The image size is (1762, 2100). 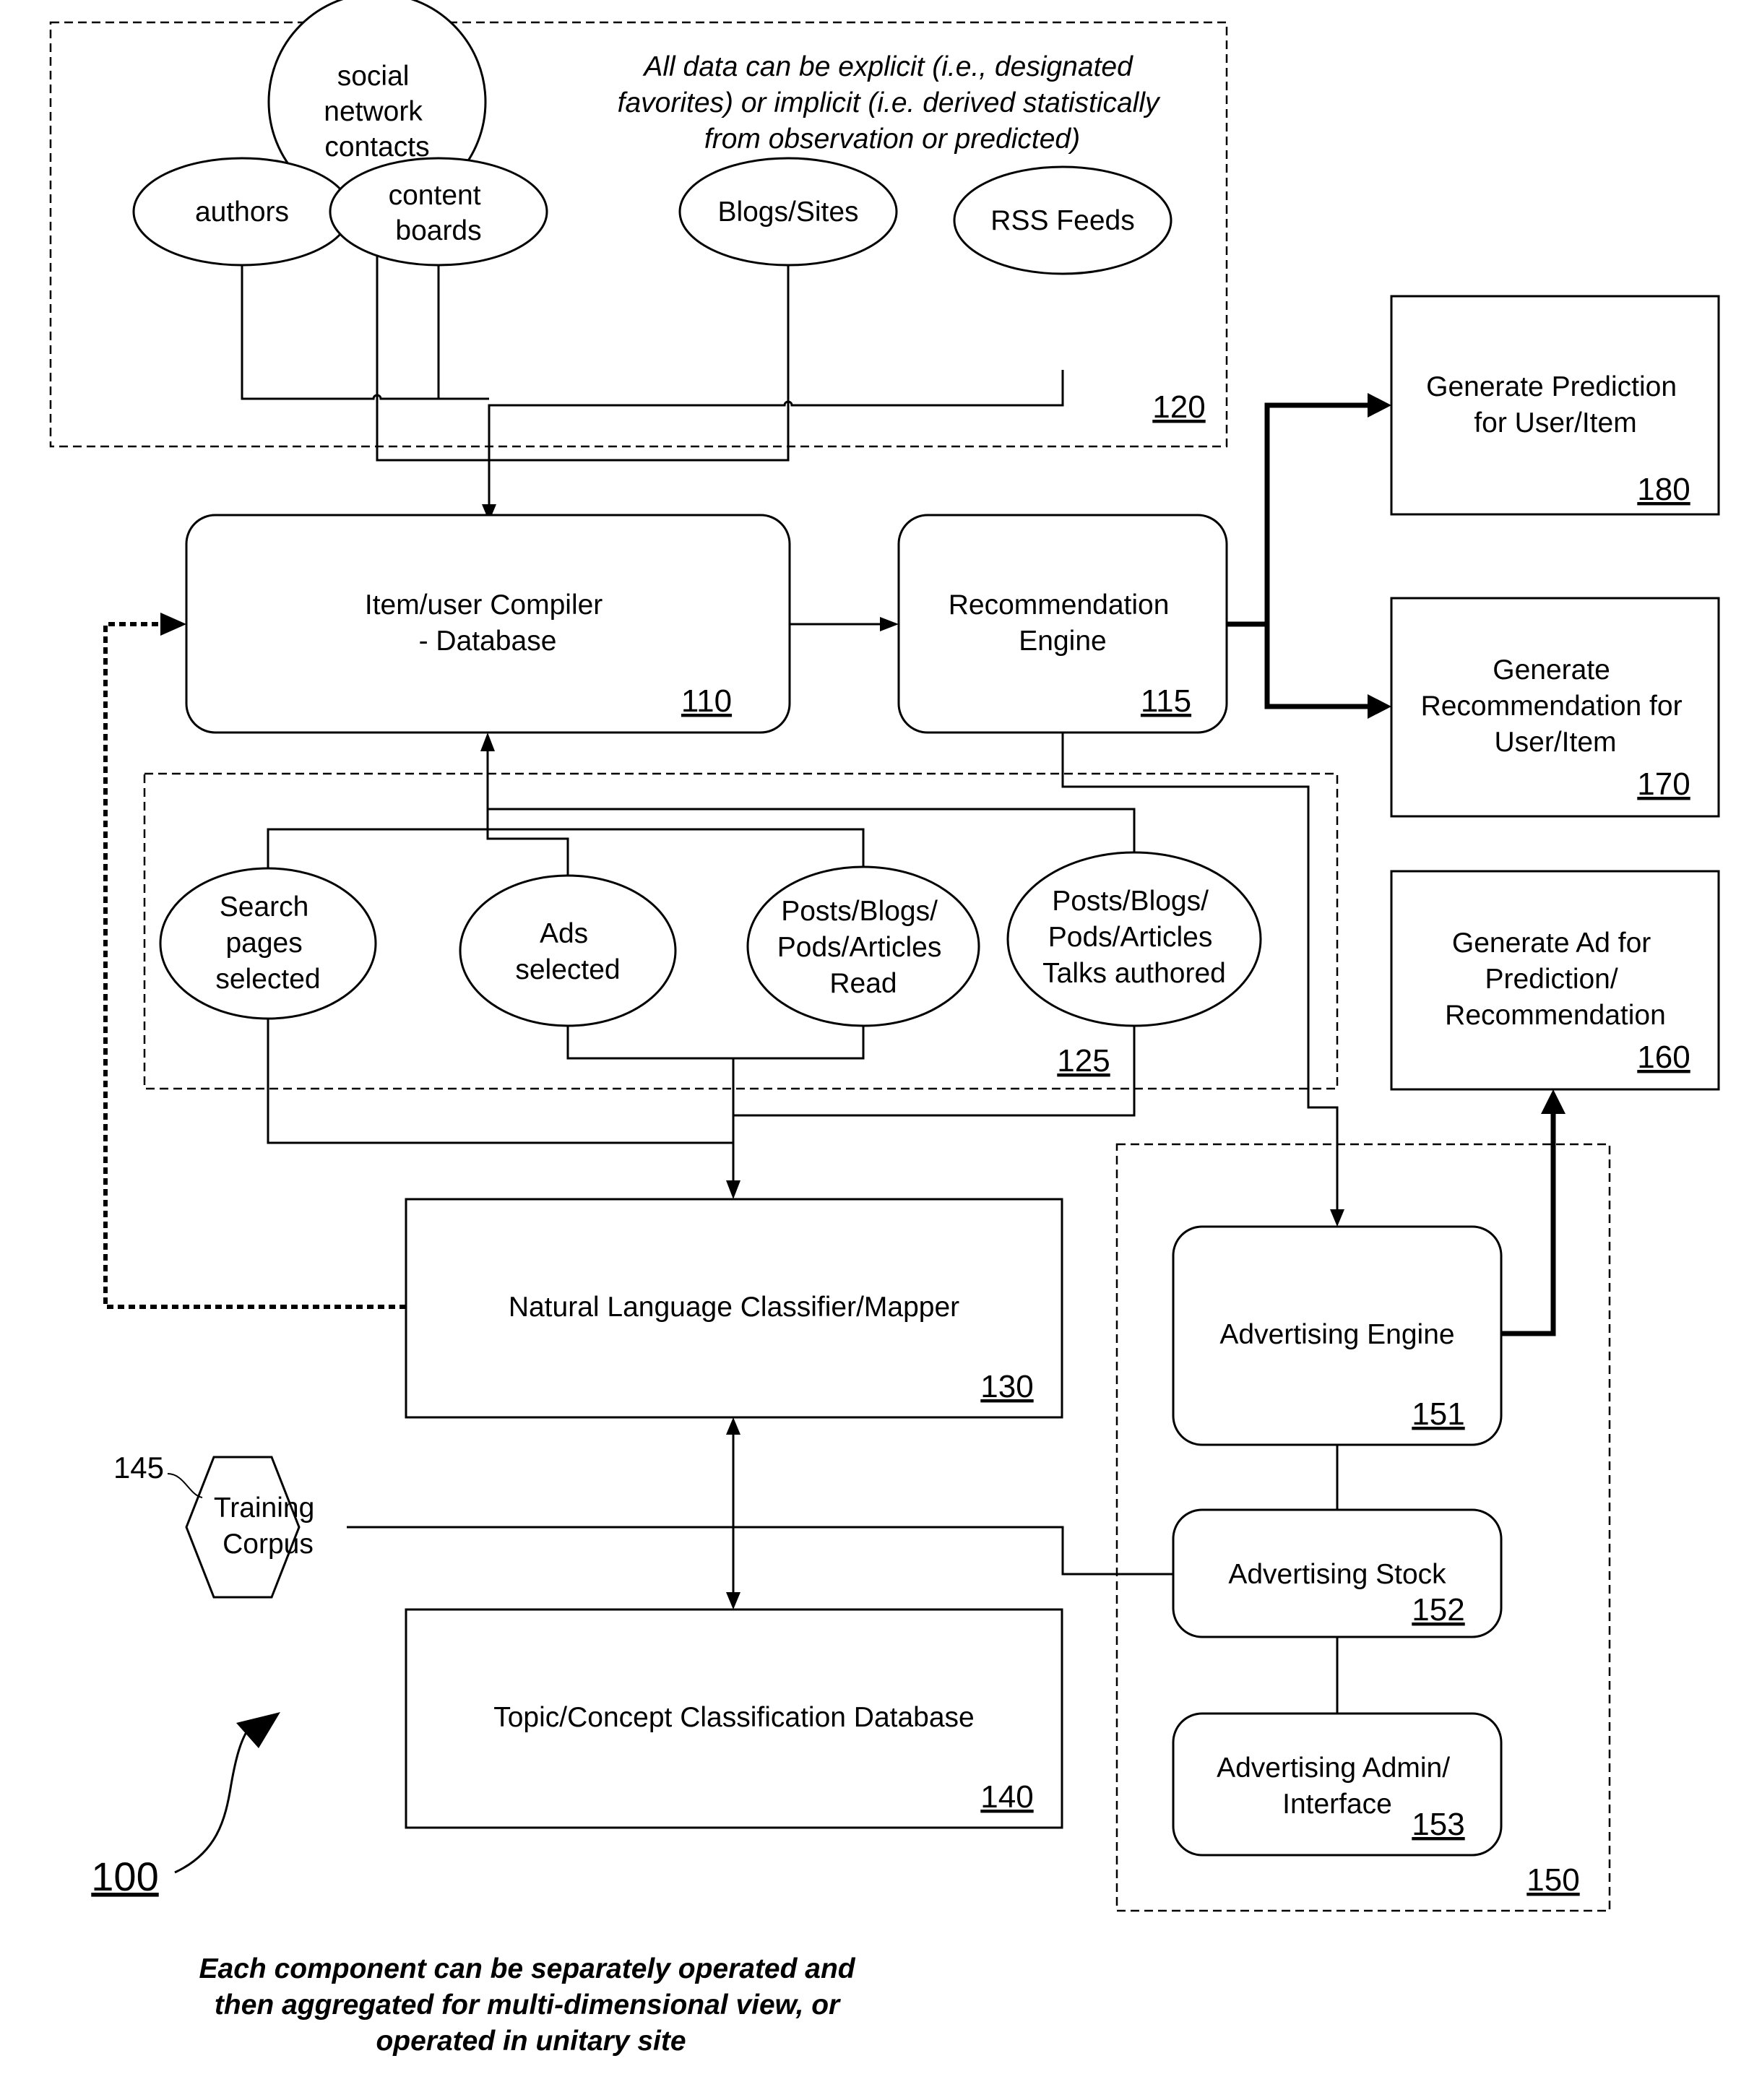 I want to click on source-label: Search pages selected, so click(x=267, y=943).